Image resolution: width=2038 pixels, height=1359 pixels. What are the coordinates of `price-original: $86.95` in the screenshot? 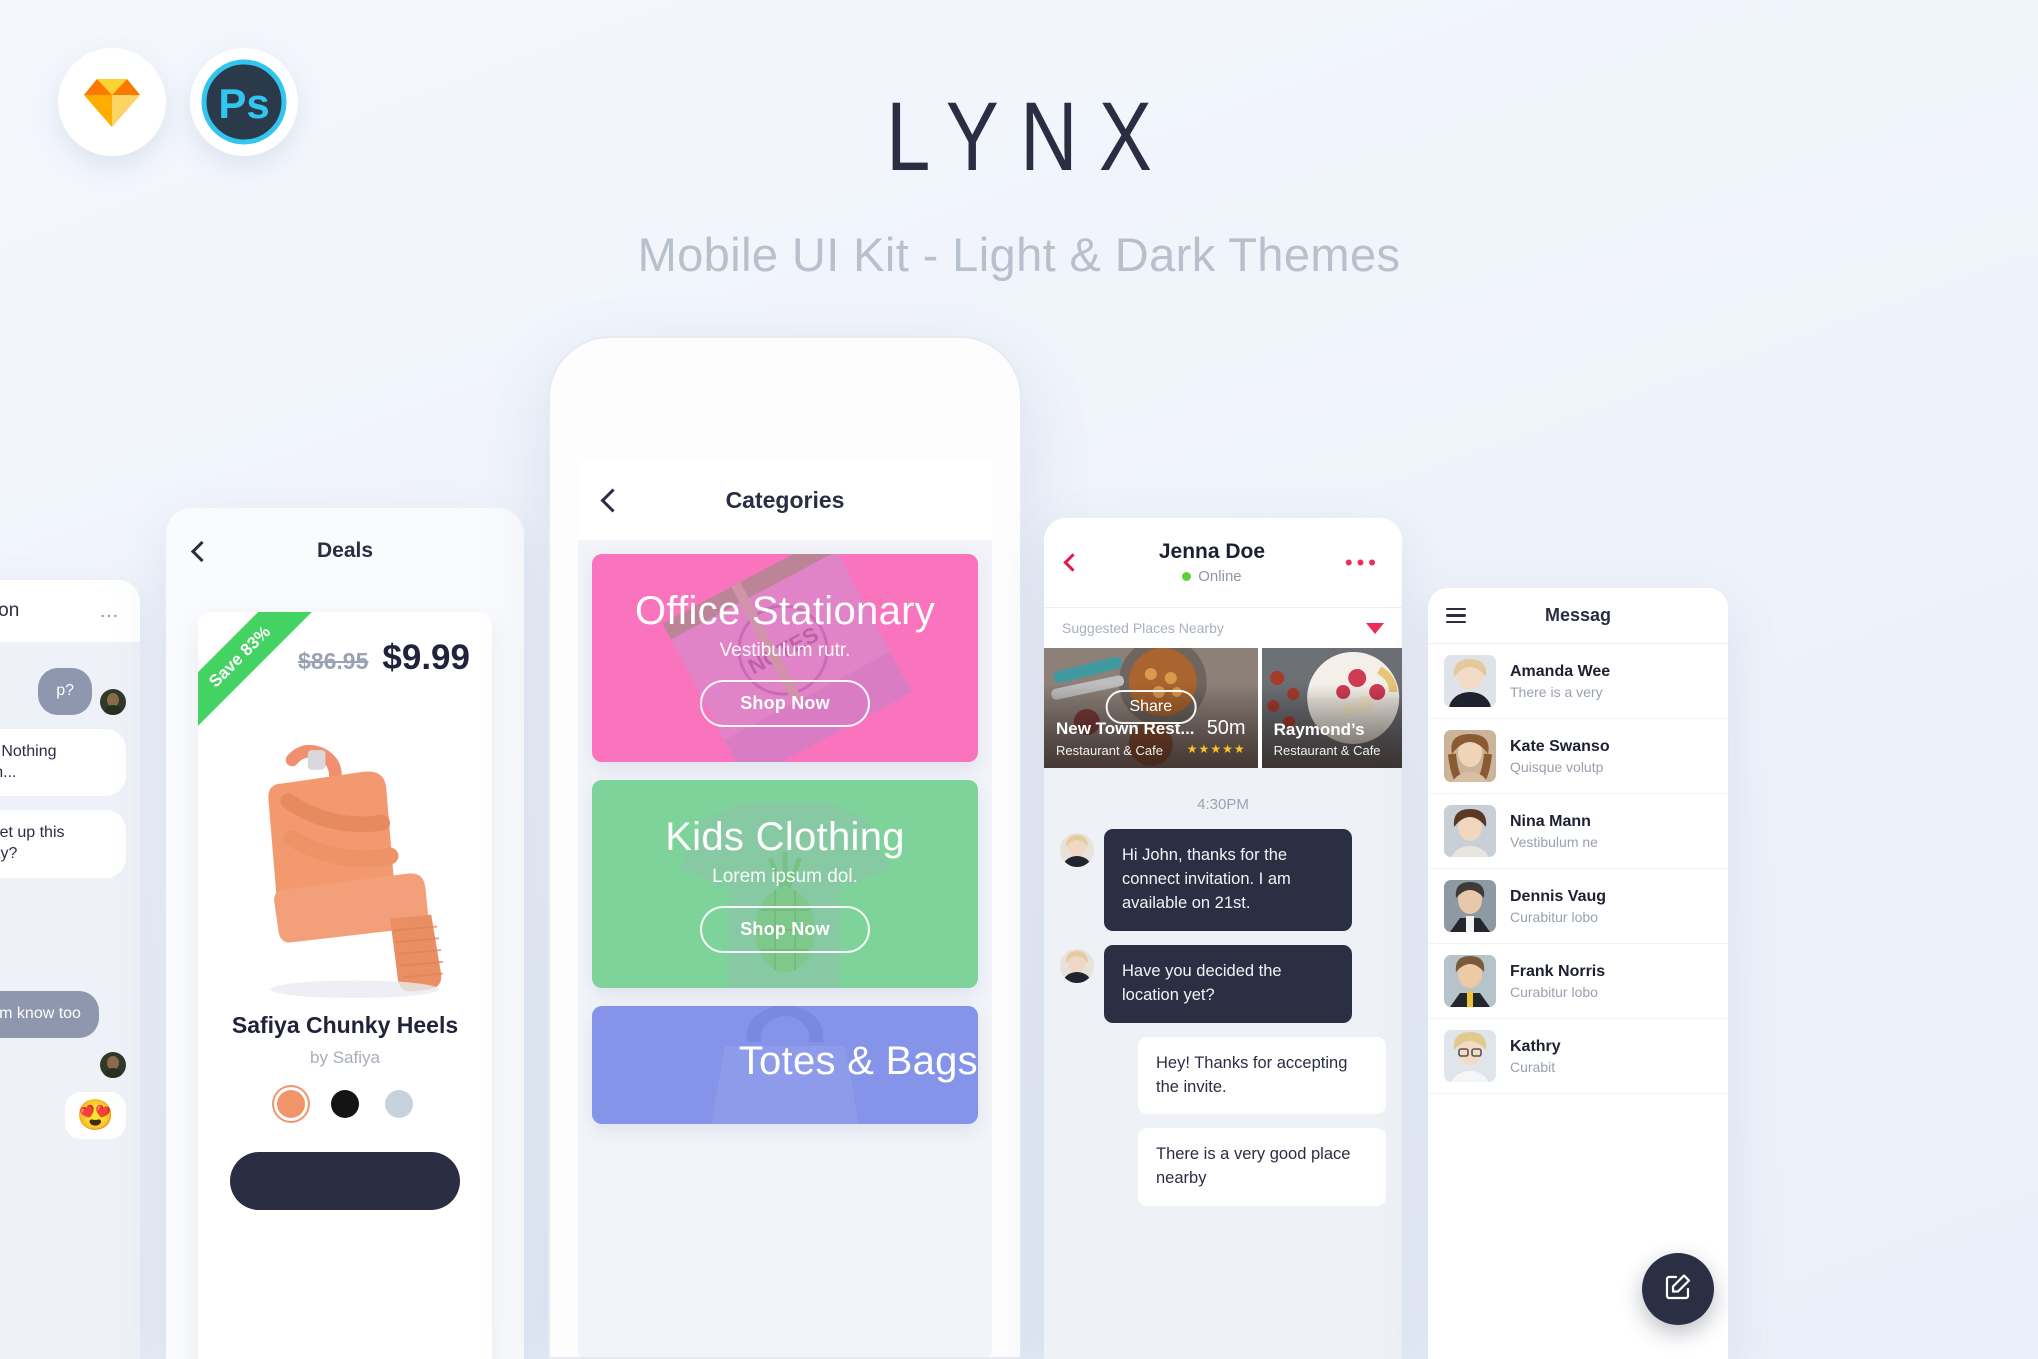 It's located at (333, 661).